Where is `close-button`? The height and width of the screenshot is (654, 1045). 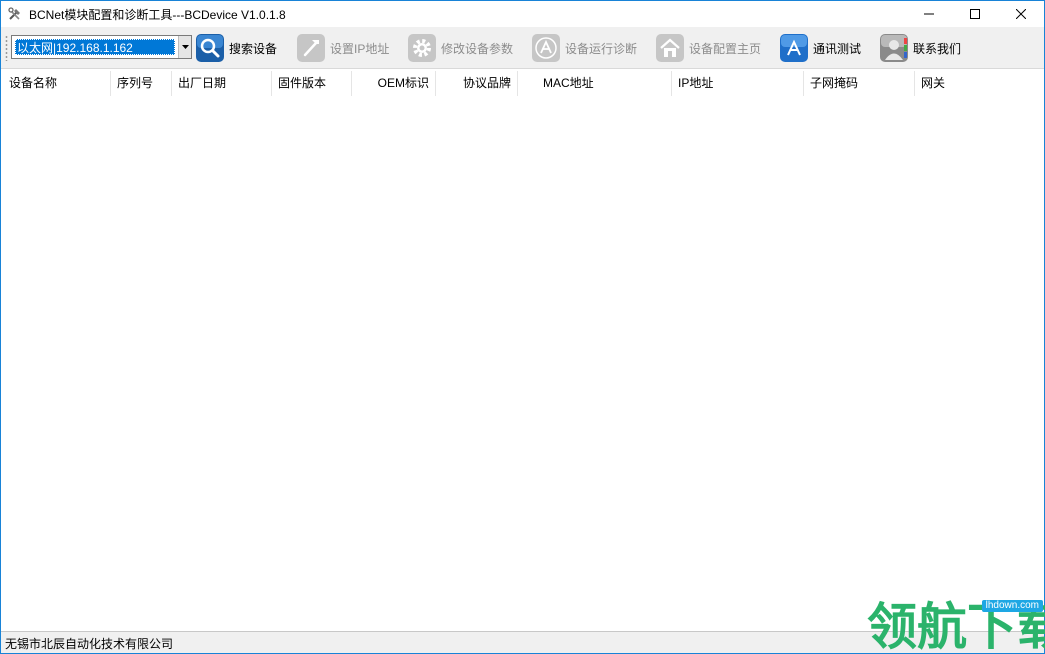
close-button is located at coordinates (1021, 14).